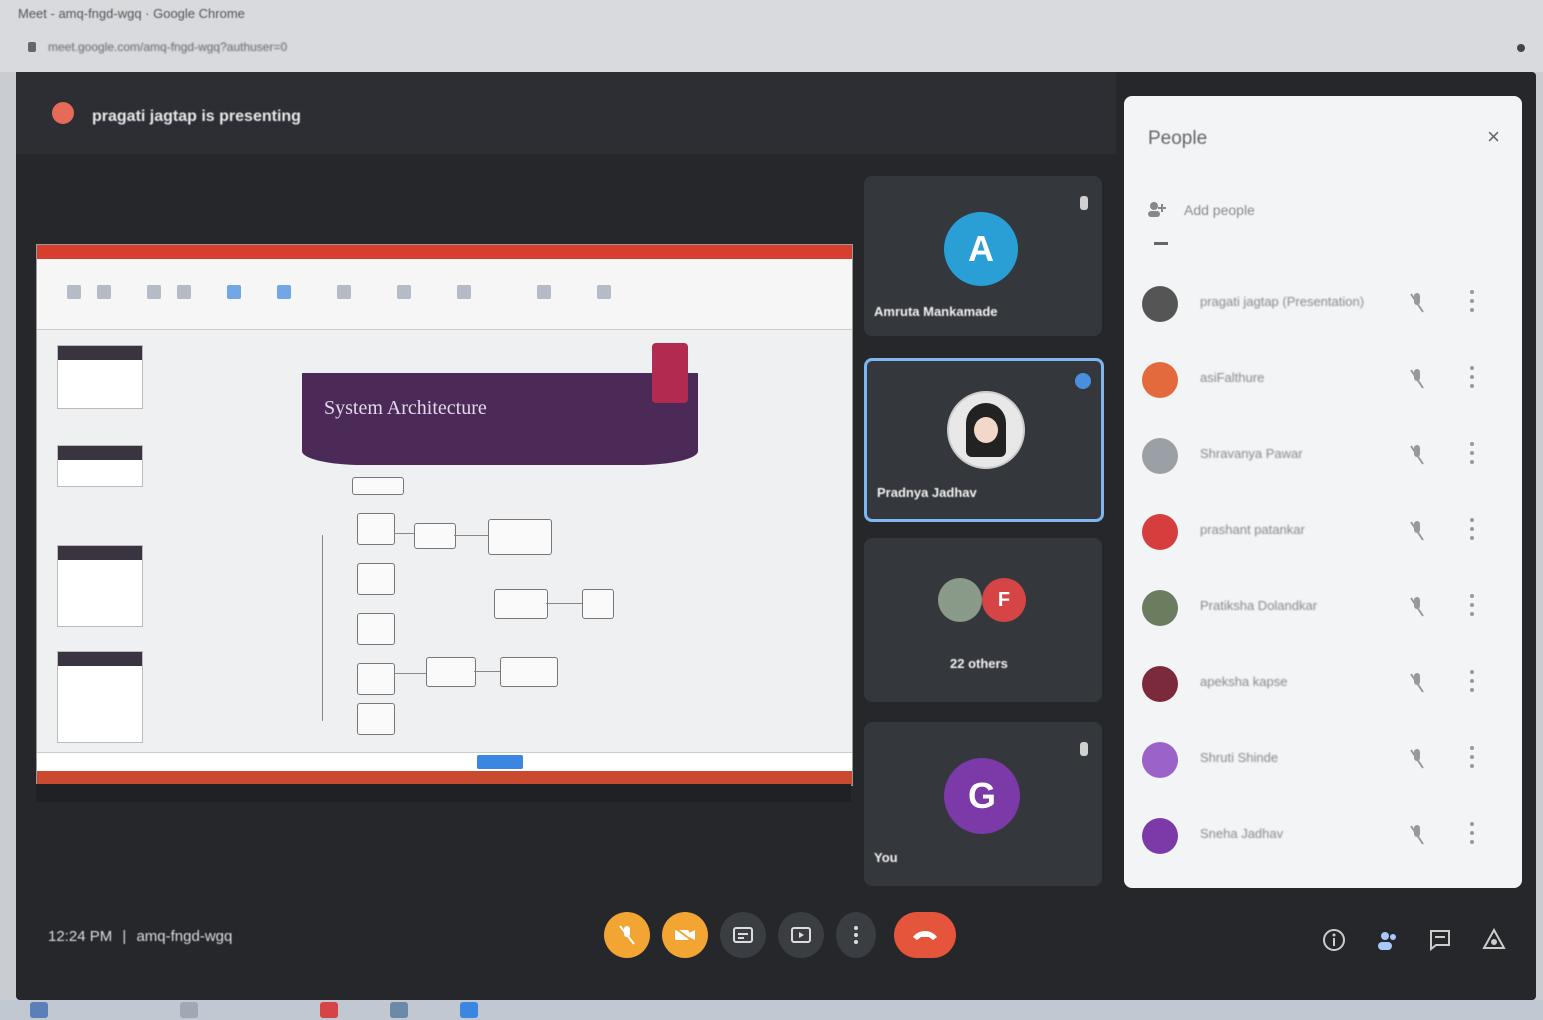 The width and height of the screenshot is (1543, 1020). I want to click on camera-off-icon, so click(684, 935).